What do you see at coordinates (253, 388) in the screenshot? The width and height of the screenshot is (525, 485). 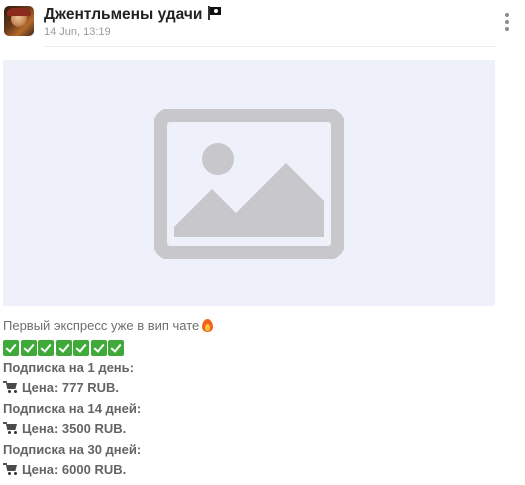 I see `price-1-day: Цена: 777 RUB.` at bounding box center [253, 388].